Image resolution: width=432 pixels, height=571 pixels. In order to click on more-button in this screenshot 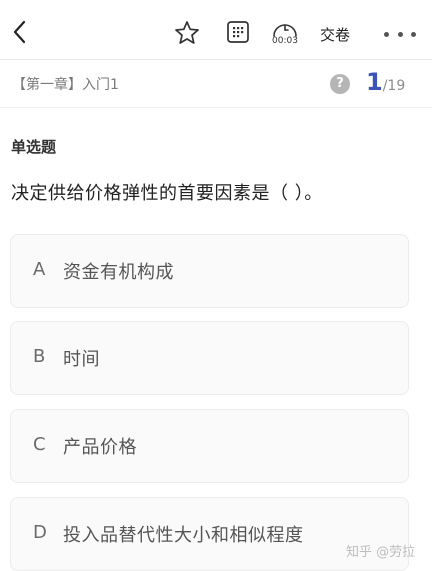, I will do `click(400, 34)`.